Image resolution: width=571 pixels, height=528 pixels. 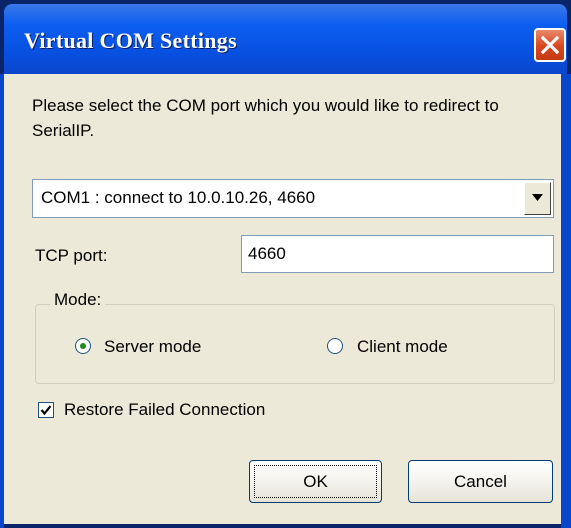 I want to click on checkmark-icon, so click(x=46, y=410).